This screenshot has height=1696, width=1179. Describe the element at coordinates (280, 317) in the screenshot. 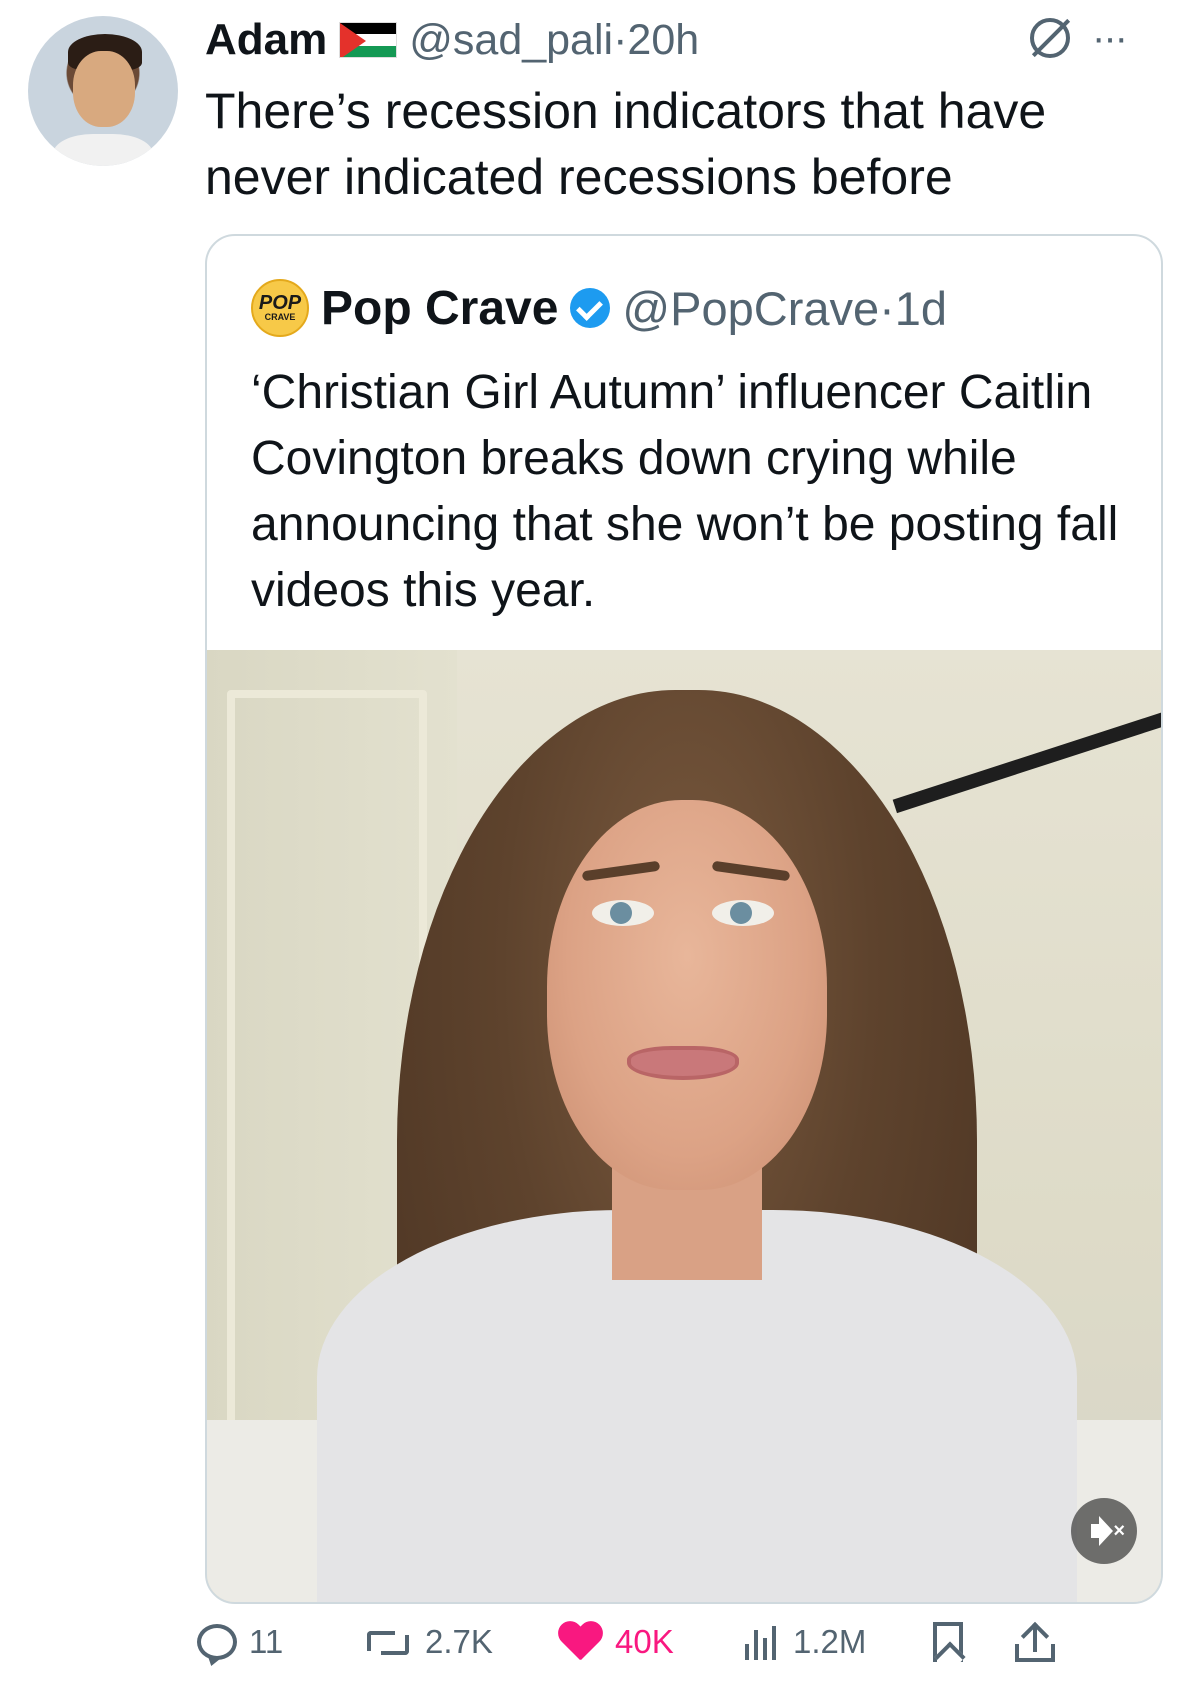

I see `logo-text-bottom: CRAVE` at that location.